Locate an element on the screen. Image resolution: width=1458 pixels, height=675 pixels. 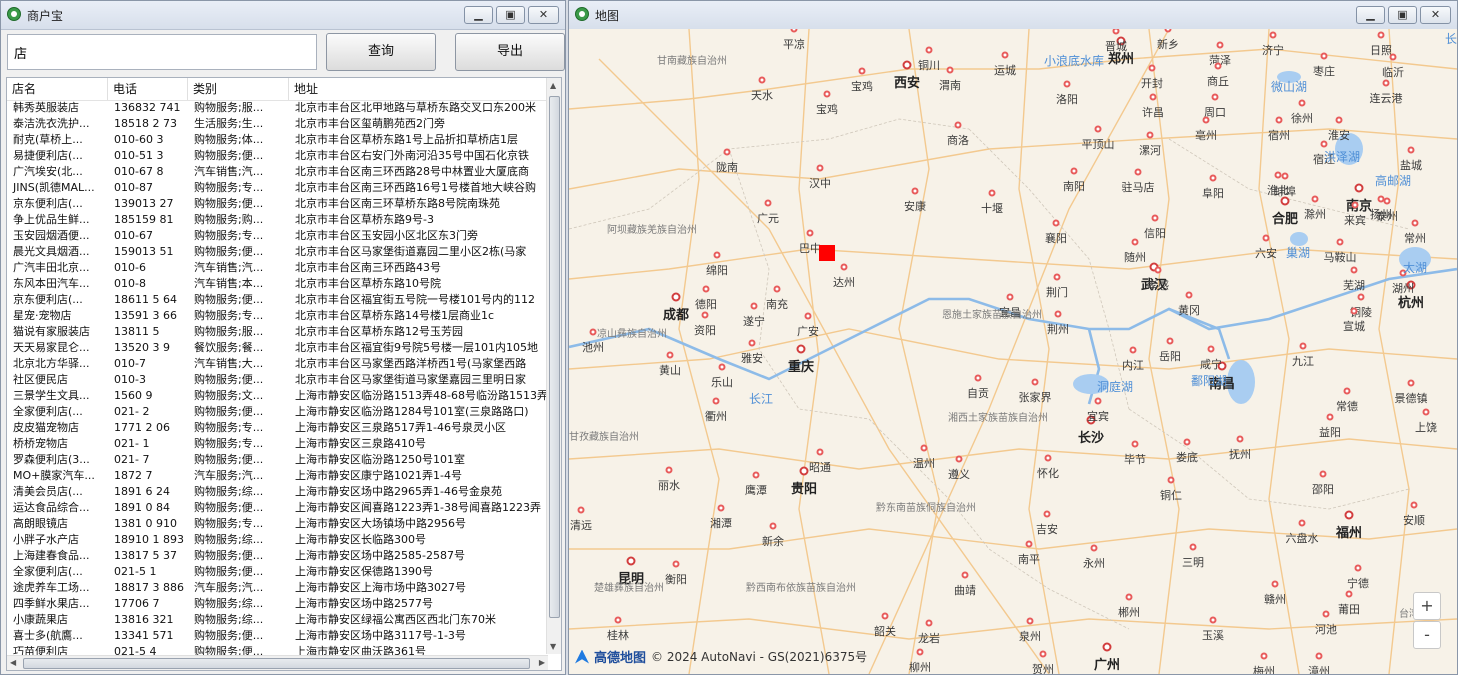
table-row: 小胖子水产店 18910 1 893 购物服务;综... 上海市静安区长临路300号 is located at coordinates (277, 540).